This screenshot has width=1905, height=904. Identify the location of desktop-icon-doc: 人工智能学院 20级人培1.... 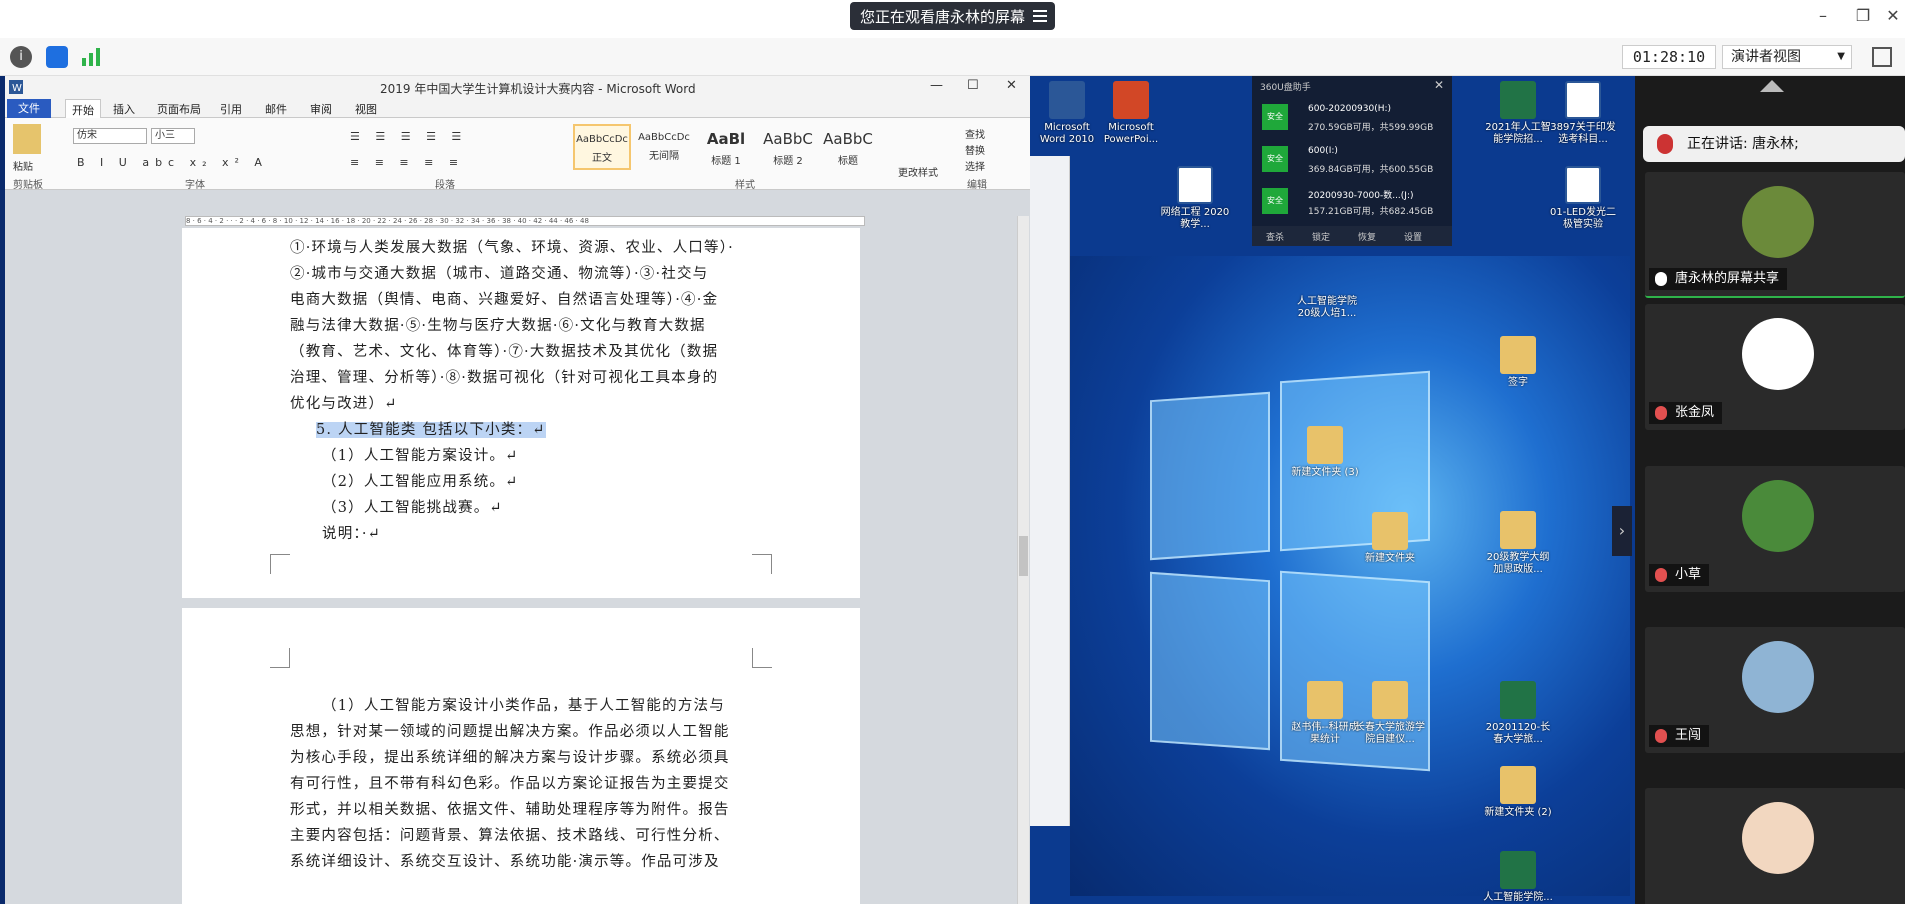
(1327, 308).